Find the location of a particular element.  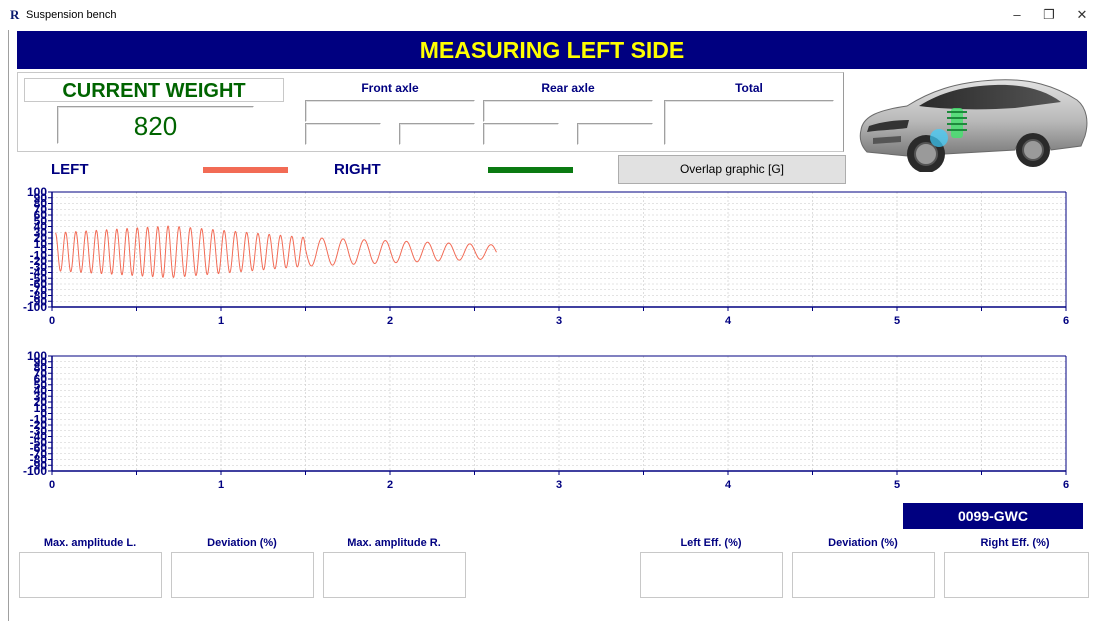

left-legend-label: LEFT is located at coordinates (70, 169).